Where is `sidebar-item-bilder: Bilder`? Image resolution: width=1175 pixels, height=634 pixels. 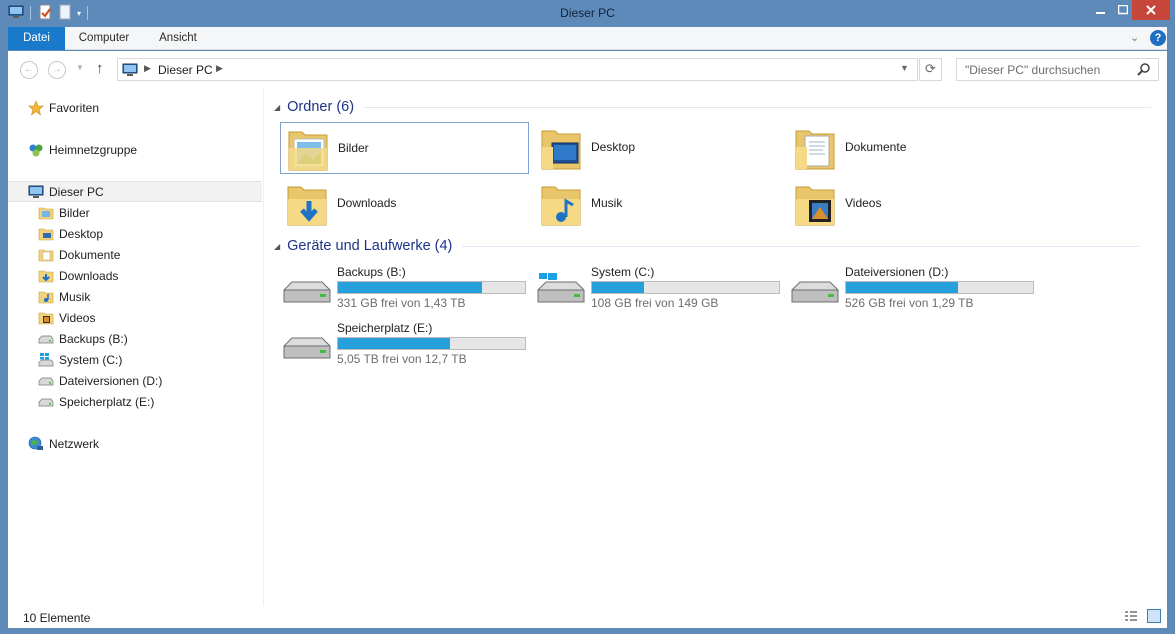
sidebar-item-bilder: Bilder is located at coordinates (135, 212).